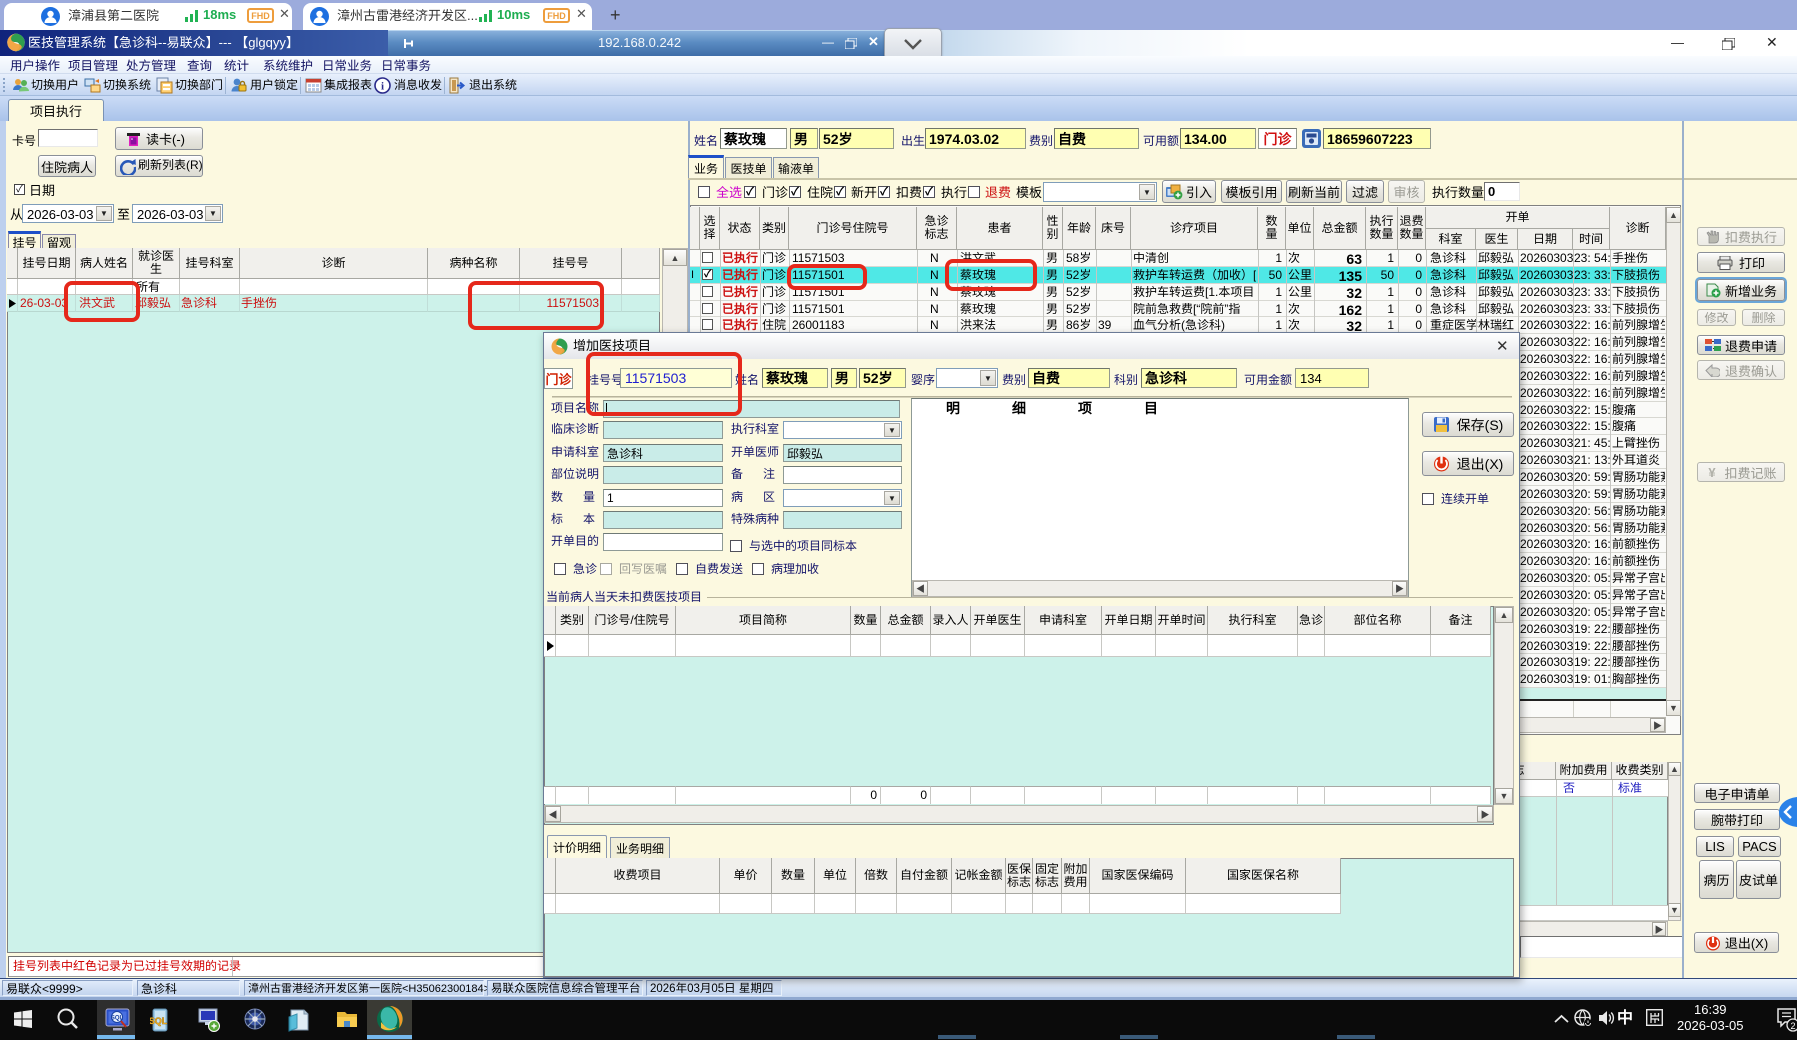 This screenshot has height=1040, width=1797. I want to click on svg-text: i, so click(382, 87).